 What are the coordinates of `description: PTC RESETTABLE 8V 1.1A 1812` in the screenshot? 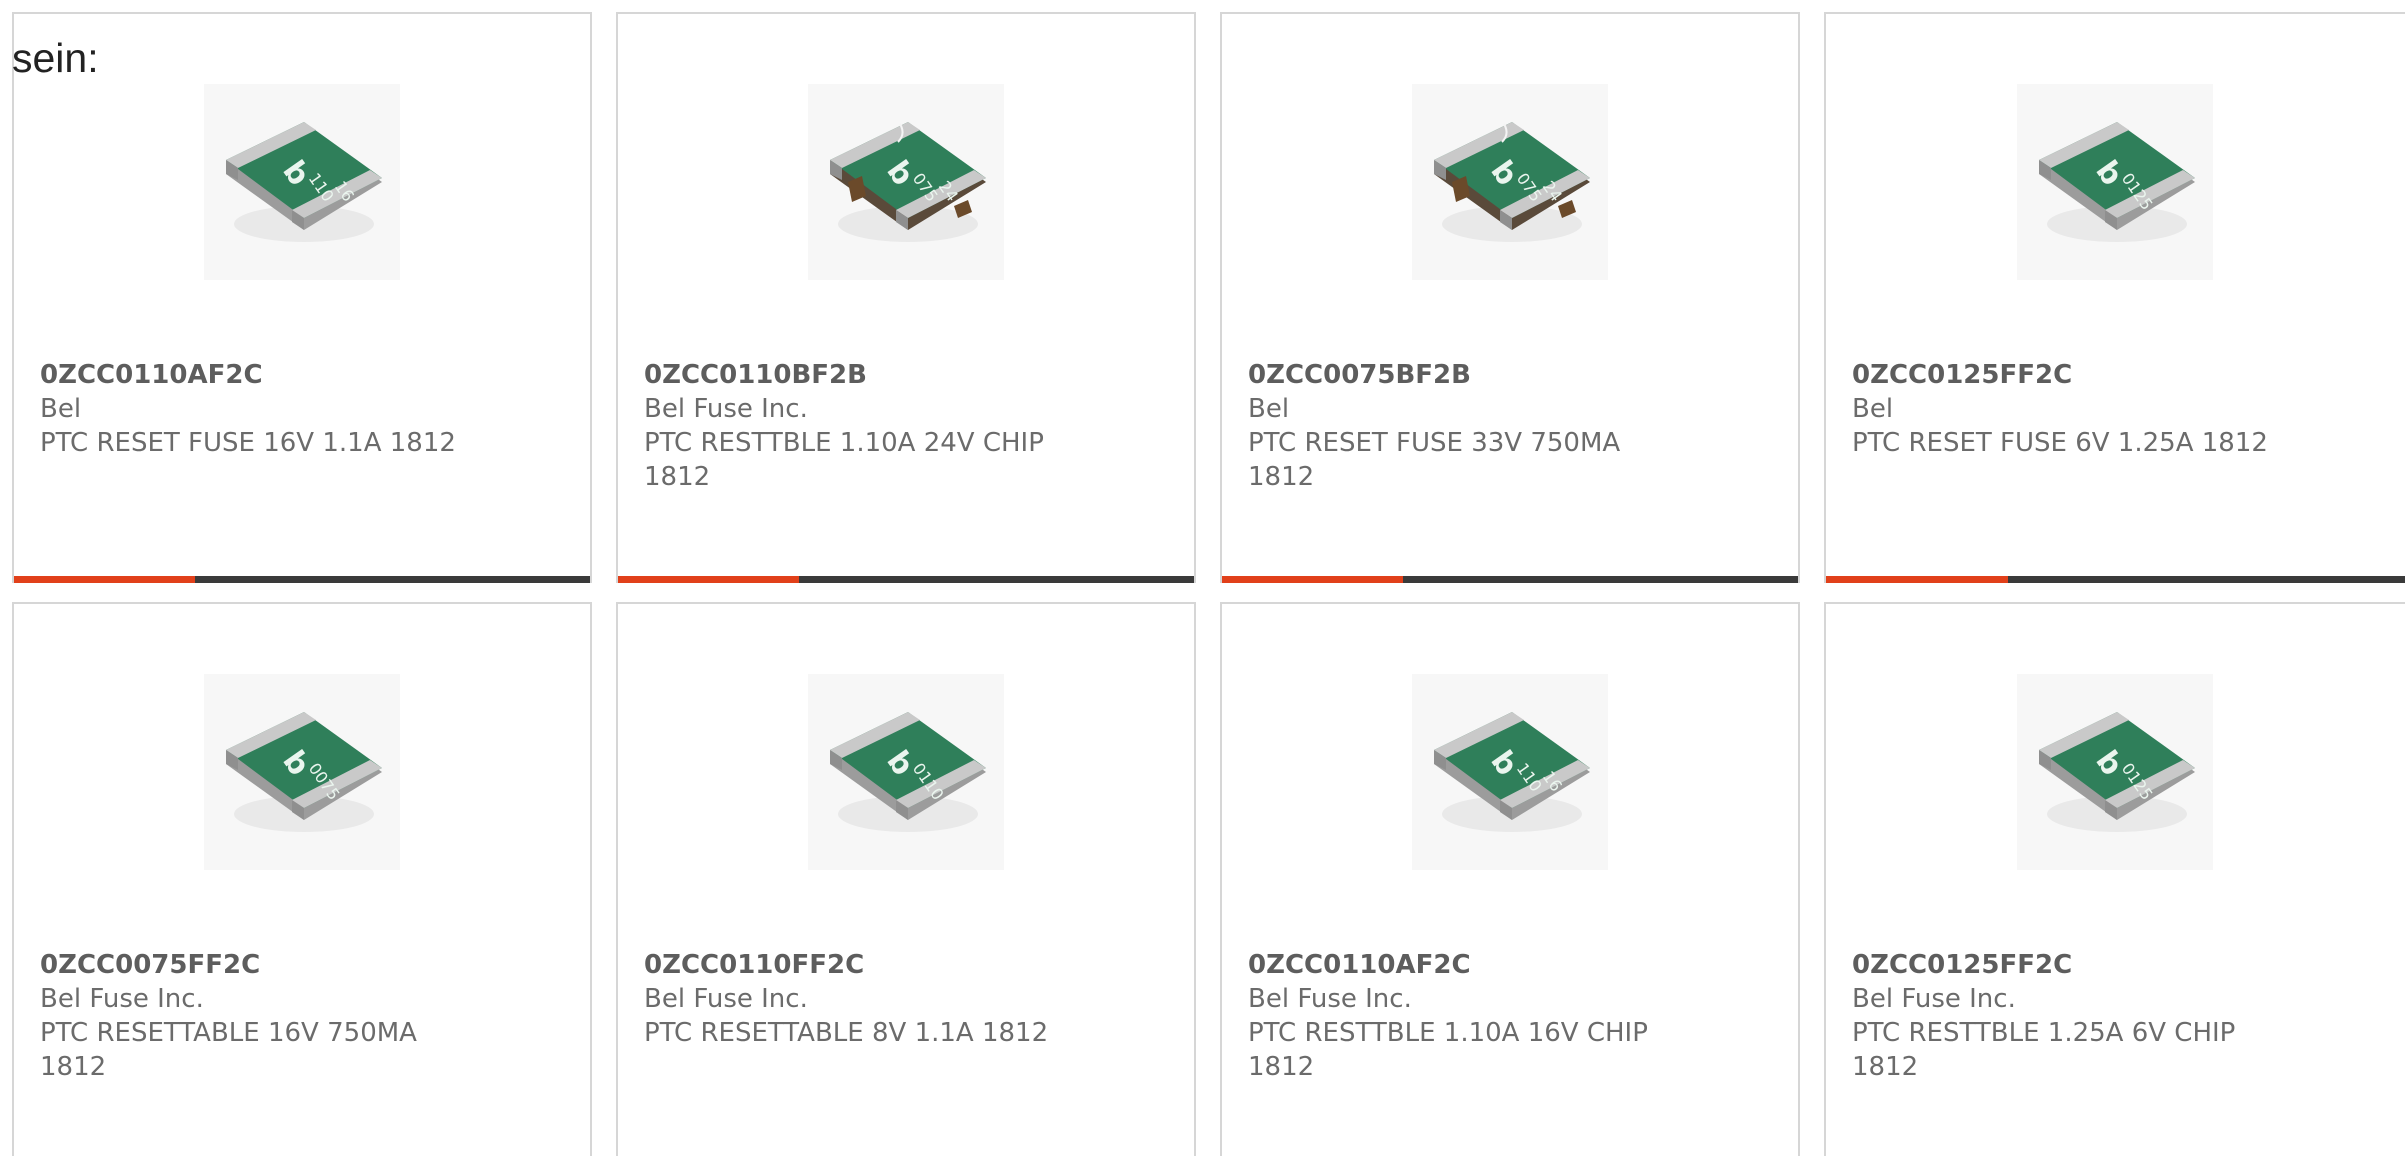 It's located at (846, 1033).